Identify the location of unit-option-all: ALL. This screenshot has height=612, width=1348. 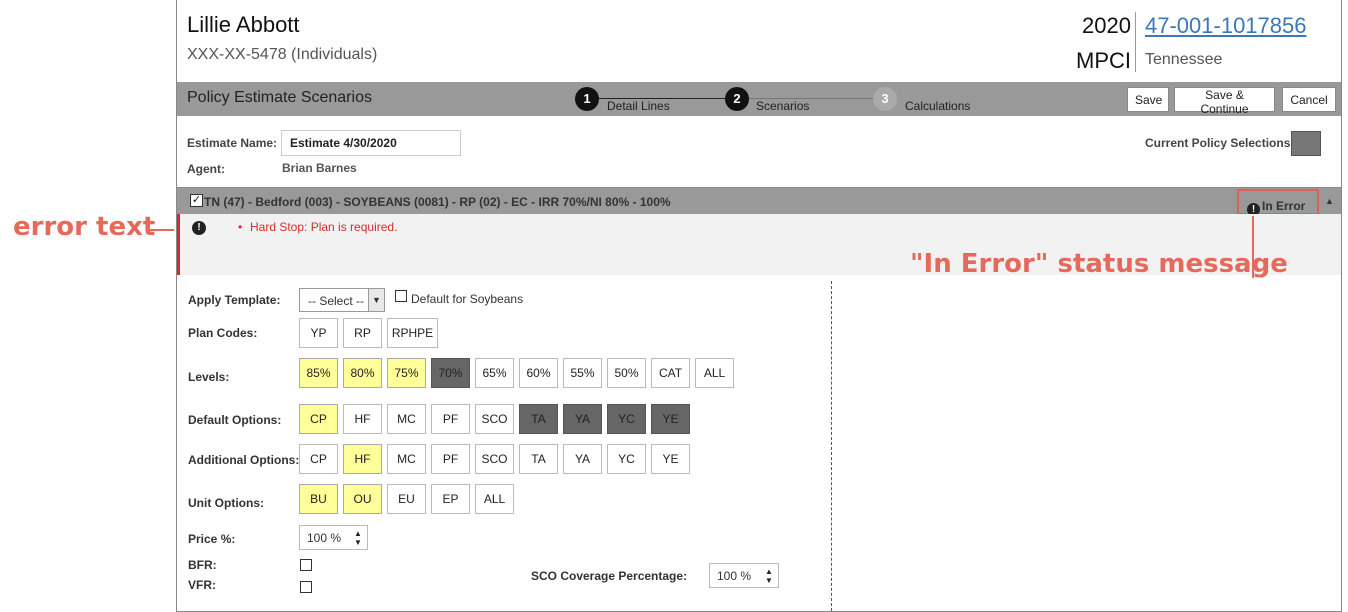
(494, 499).